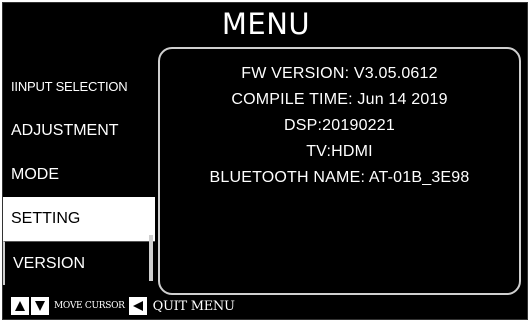 The width and height of the screenshot is (530, 322). Describe the element at coordinates (79, 175) in the screenshot. I see `sidebar-item-mode: MODE` at that location.